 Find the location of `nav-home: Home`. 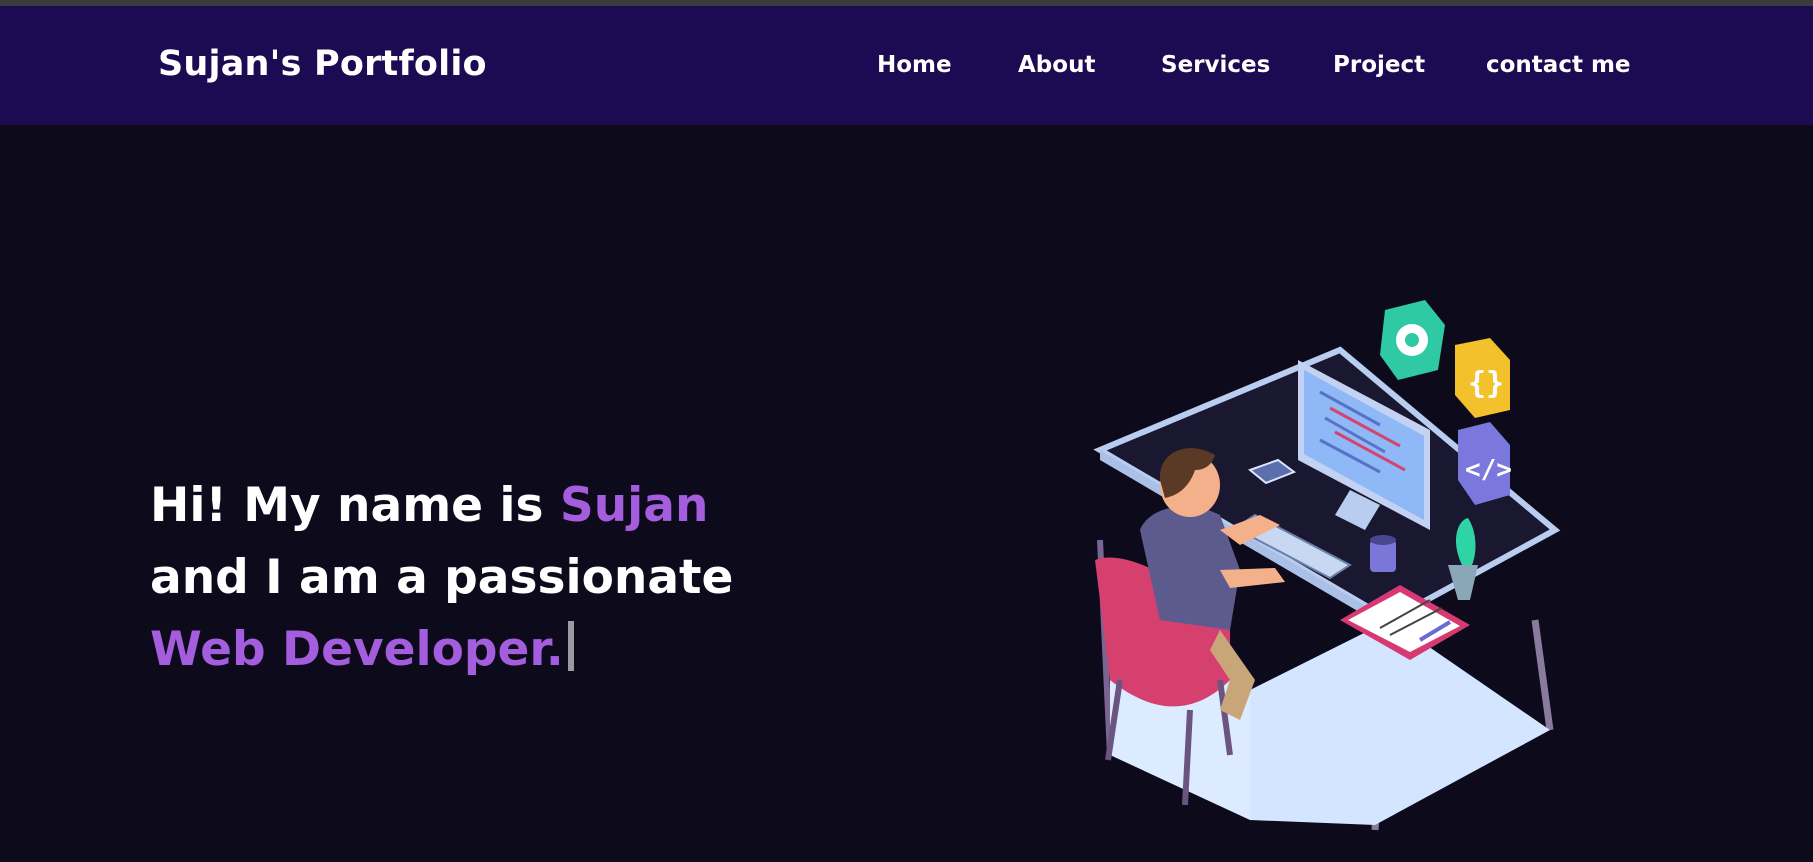

nav-home: Home is located at coordinates (914, 65).